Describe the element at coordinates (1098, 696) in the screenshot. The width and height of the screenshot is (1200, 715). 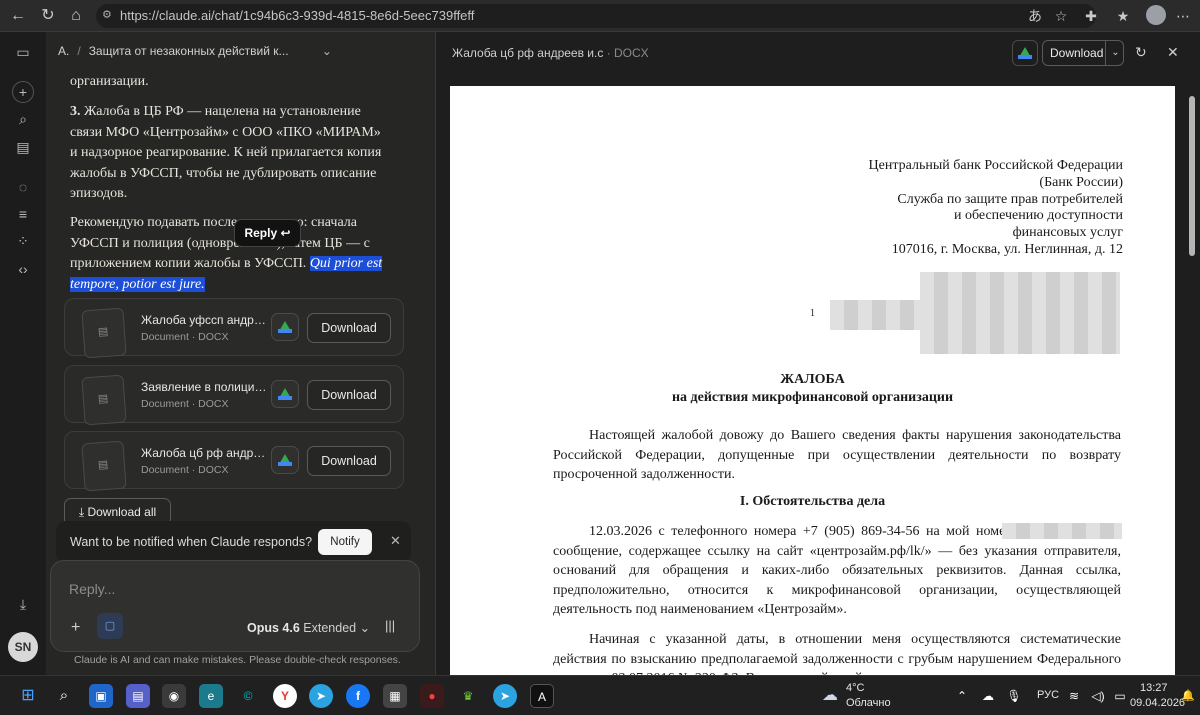
I see `volume-icon: ◁)` at that location.